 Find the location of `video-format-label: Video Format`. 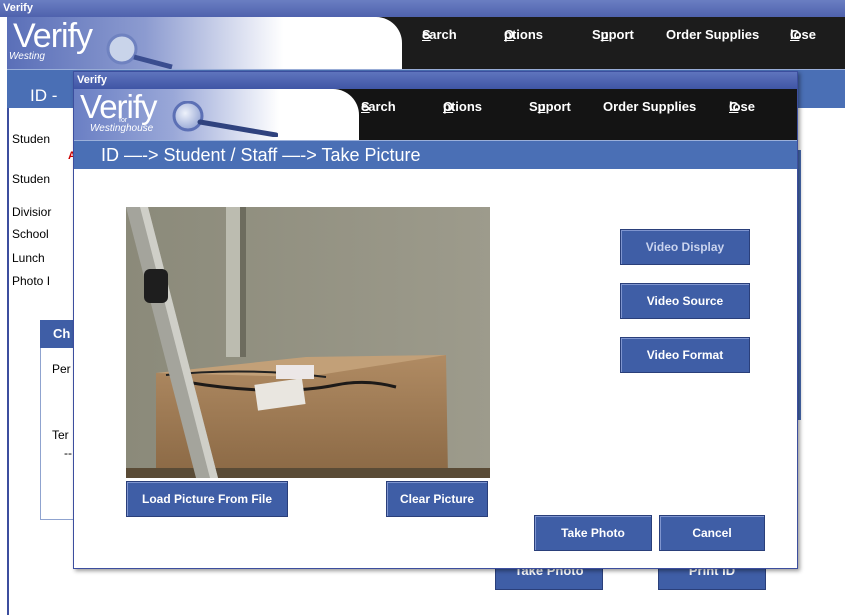

video-format-label: Video Format is located at coordinates (685, 355).